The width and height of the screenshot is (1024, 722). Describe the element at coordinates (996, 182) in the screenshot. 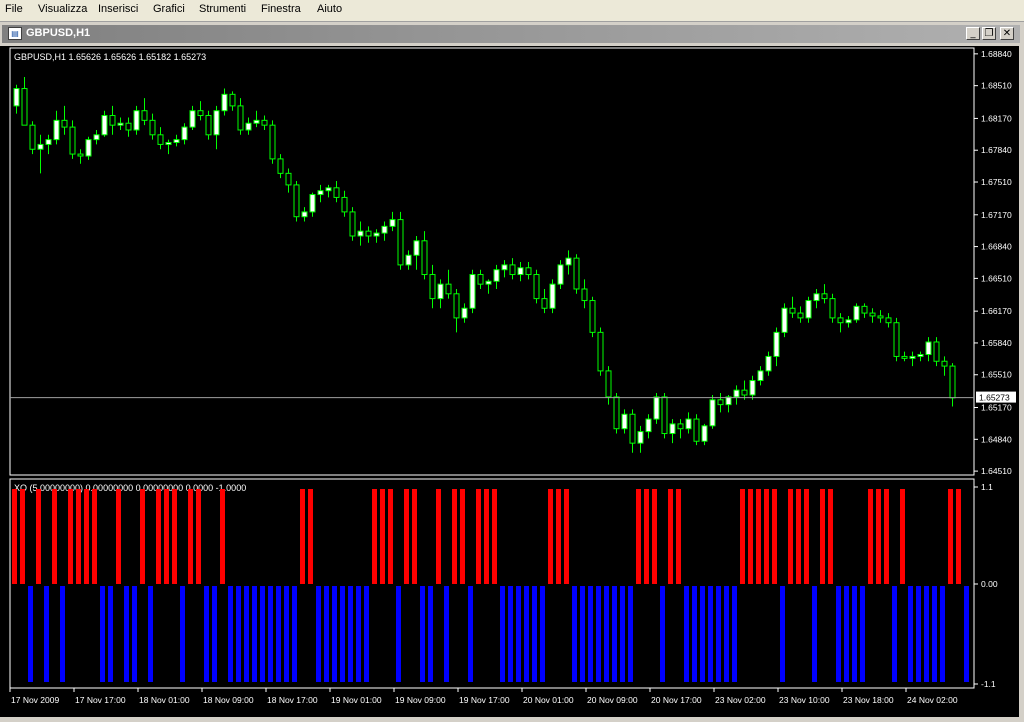

I see `price-tick-label: 1.67510` at that location.